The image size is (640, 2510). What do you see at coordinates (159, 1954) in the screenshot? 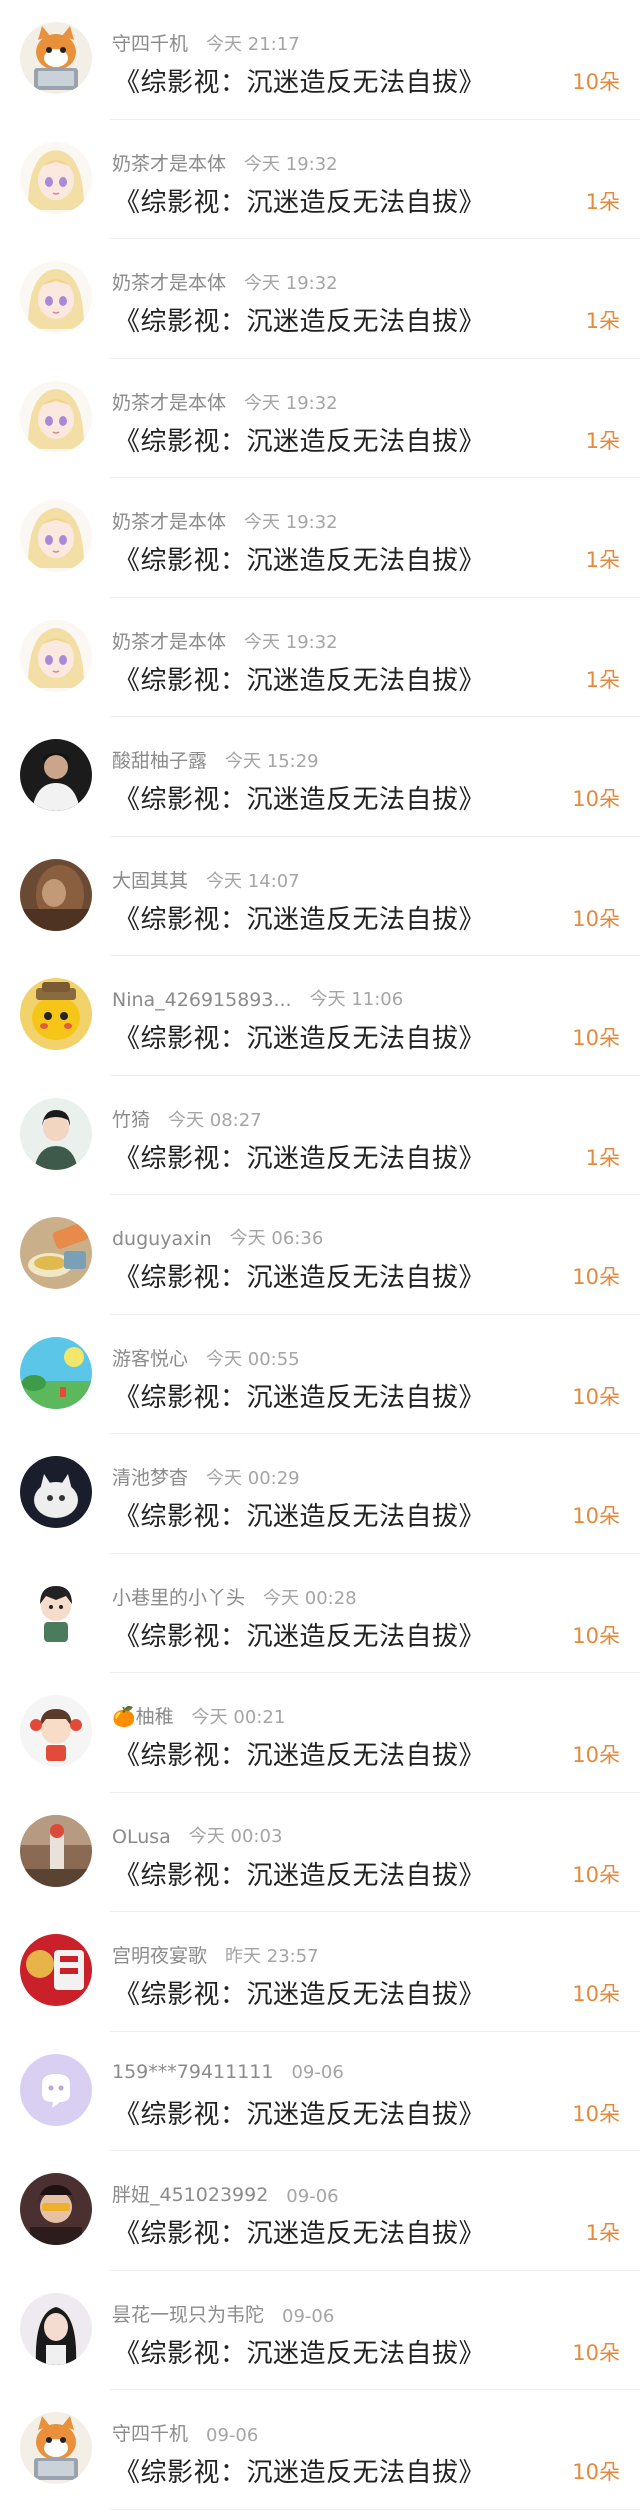
I see `username: 宫明夜宴歌` at bounding box center [159, 1954].